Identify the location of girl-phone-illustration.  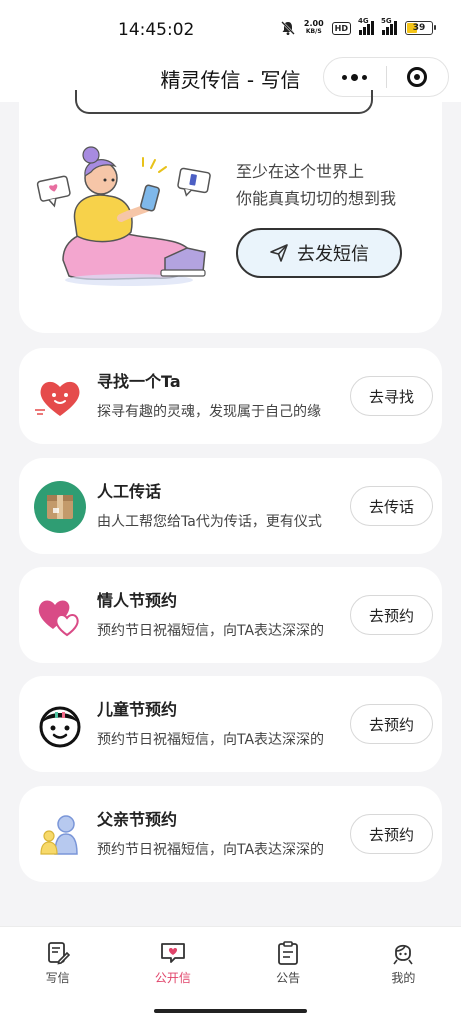
(123, 216).